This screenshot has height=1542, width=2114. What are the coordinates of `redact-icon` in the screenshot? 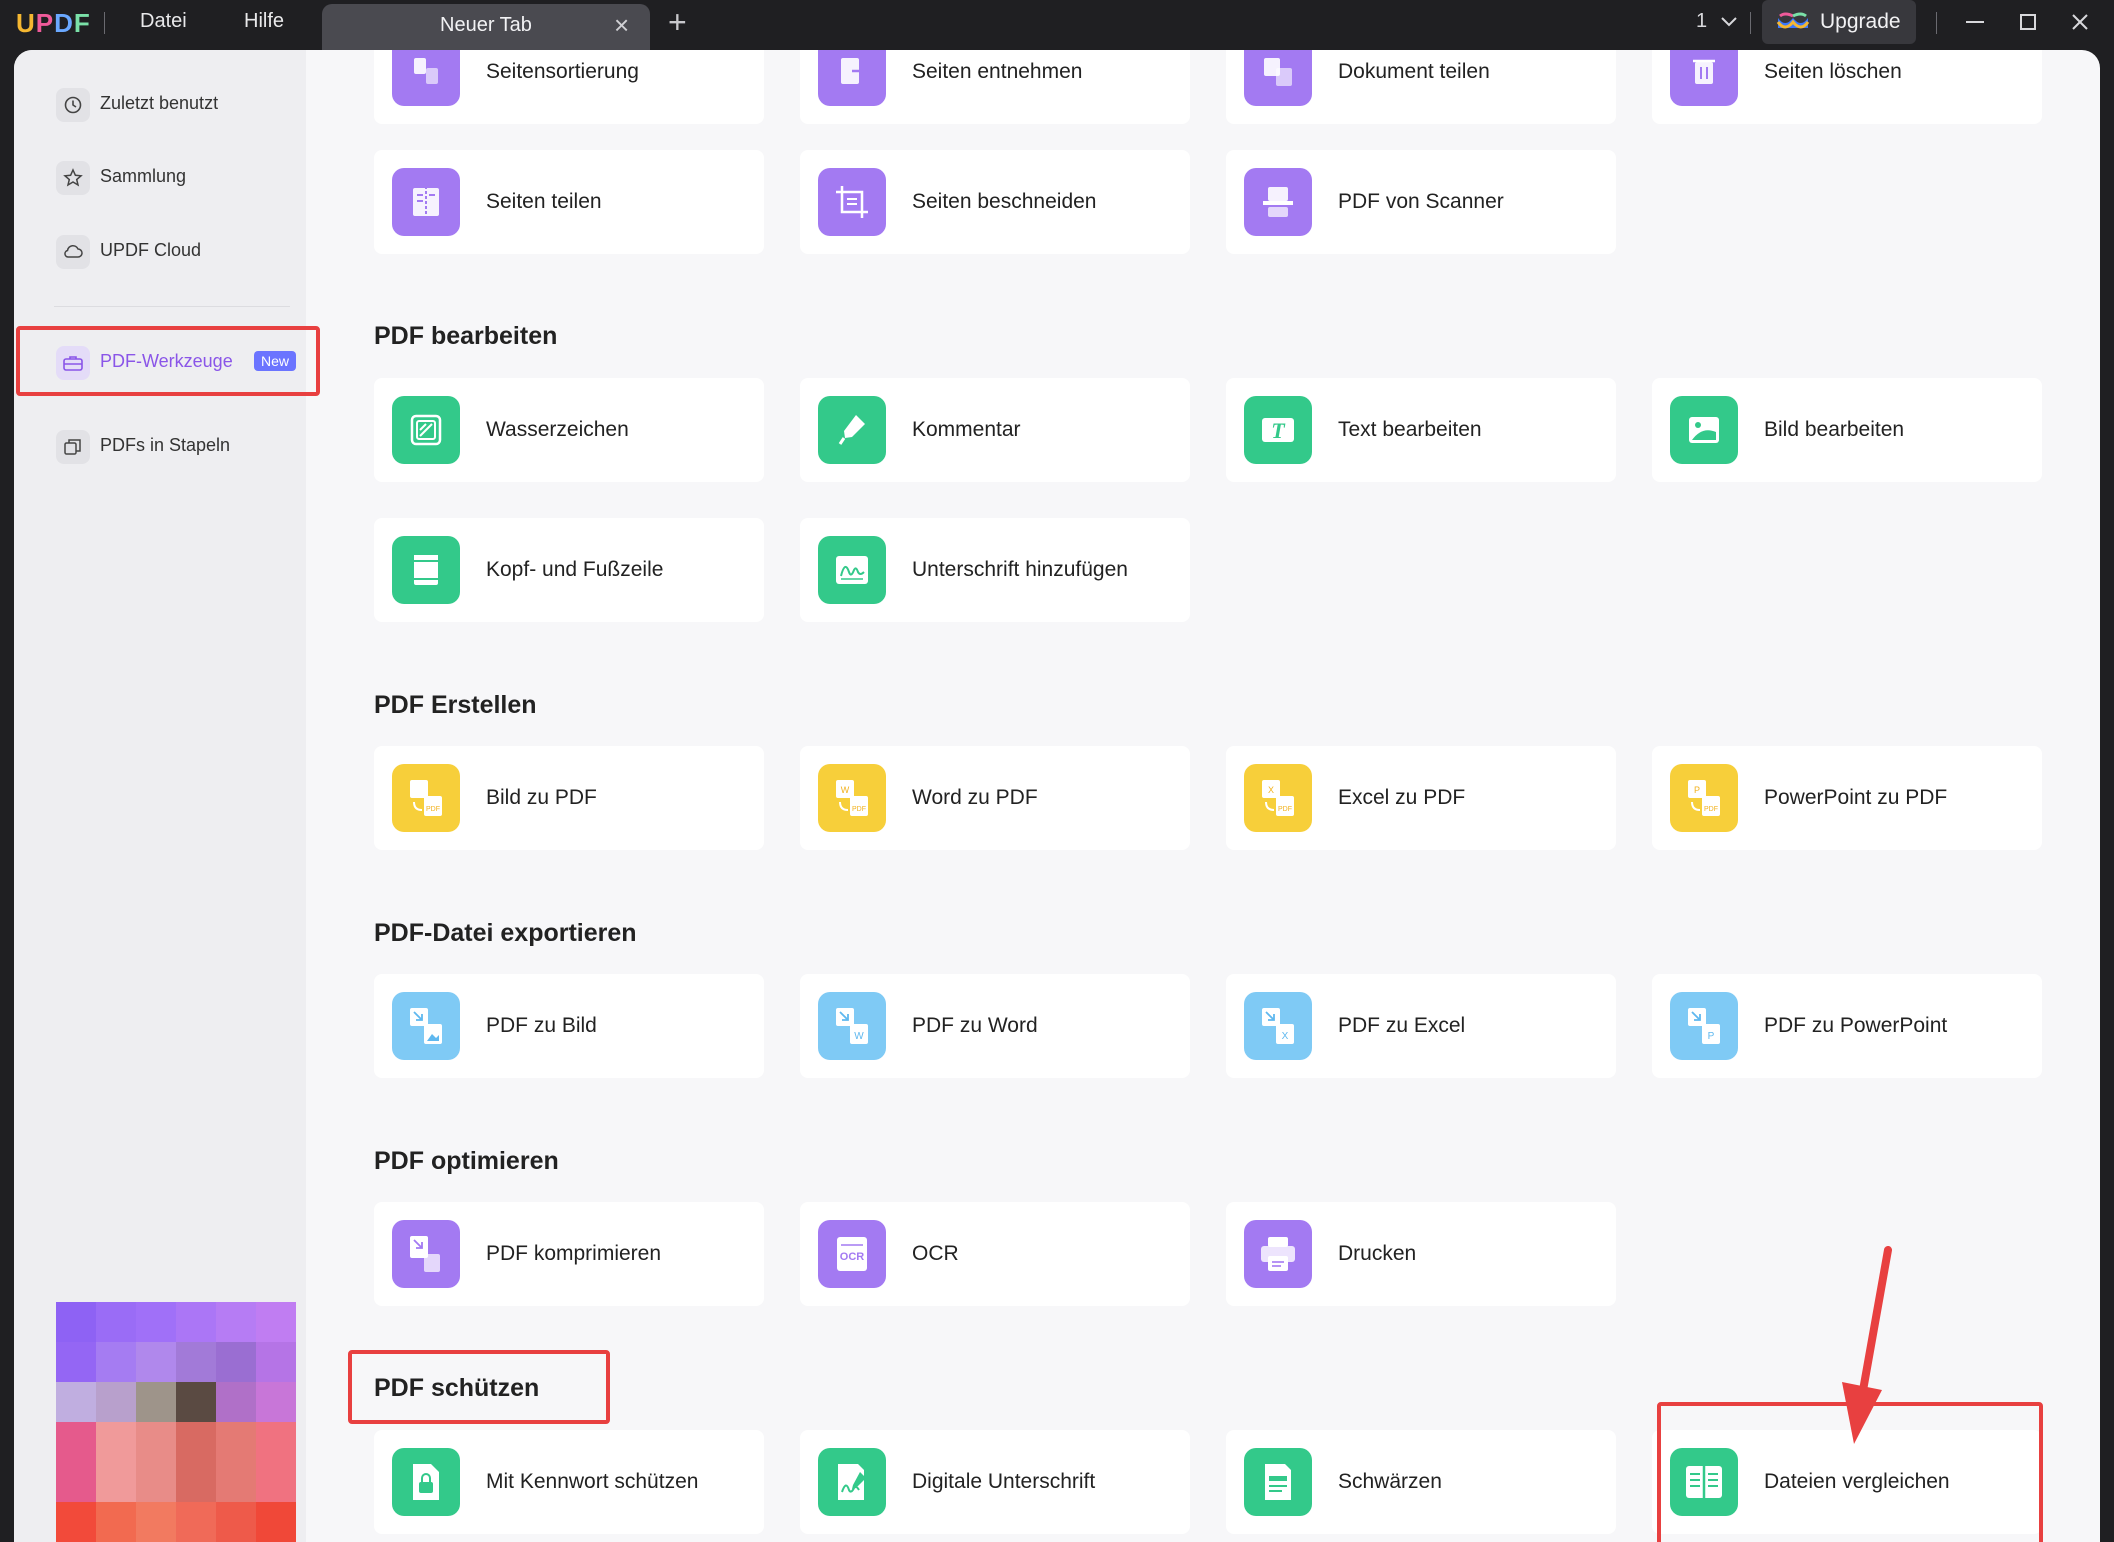 It's located at (1278, 1482).